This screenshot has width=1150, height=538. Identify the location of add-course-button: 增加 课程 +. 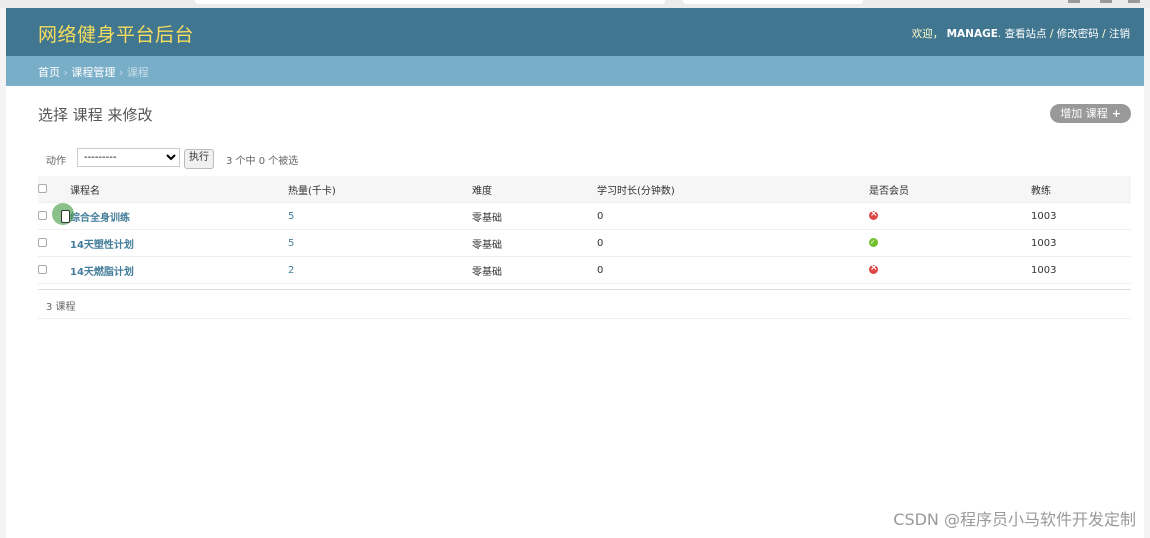
(1090, 113).